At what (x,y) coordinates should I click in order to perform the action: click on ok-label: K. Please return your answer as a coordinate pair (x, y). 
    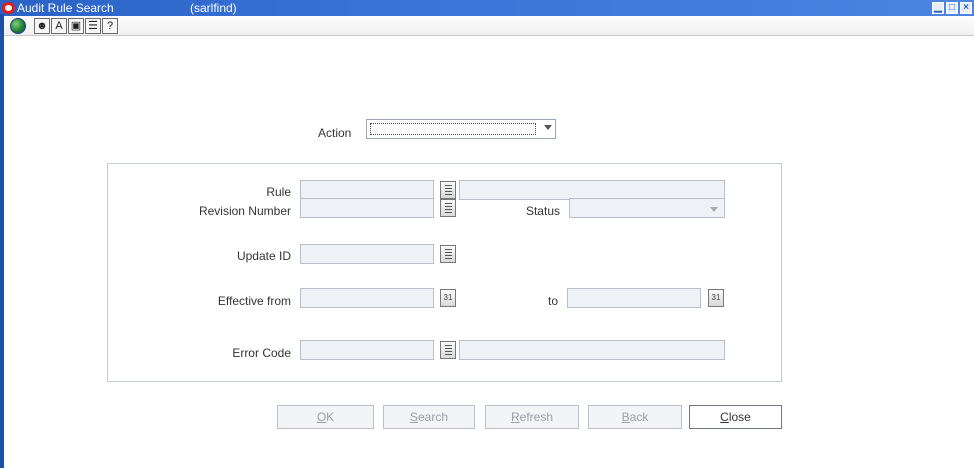
    Looking at the image, I should click on (330, 417).